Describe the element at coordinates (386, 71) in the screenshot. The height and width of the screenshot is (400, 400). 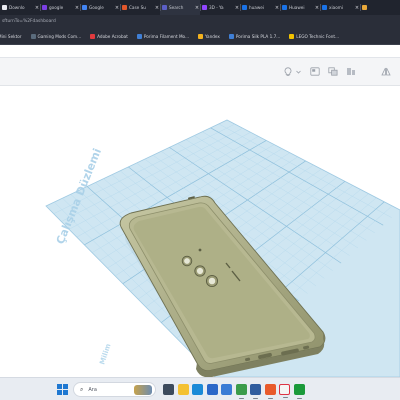
I see `mirror-icon` at that location.